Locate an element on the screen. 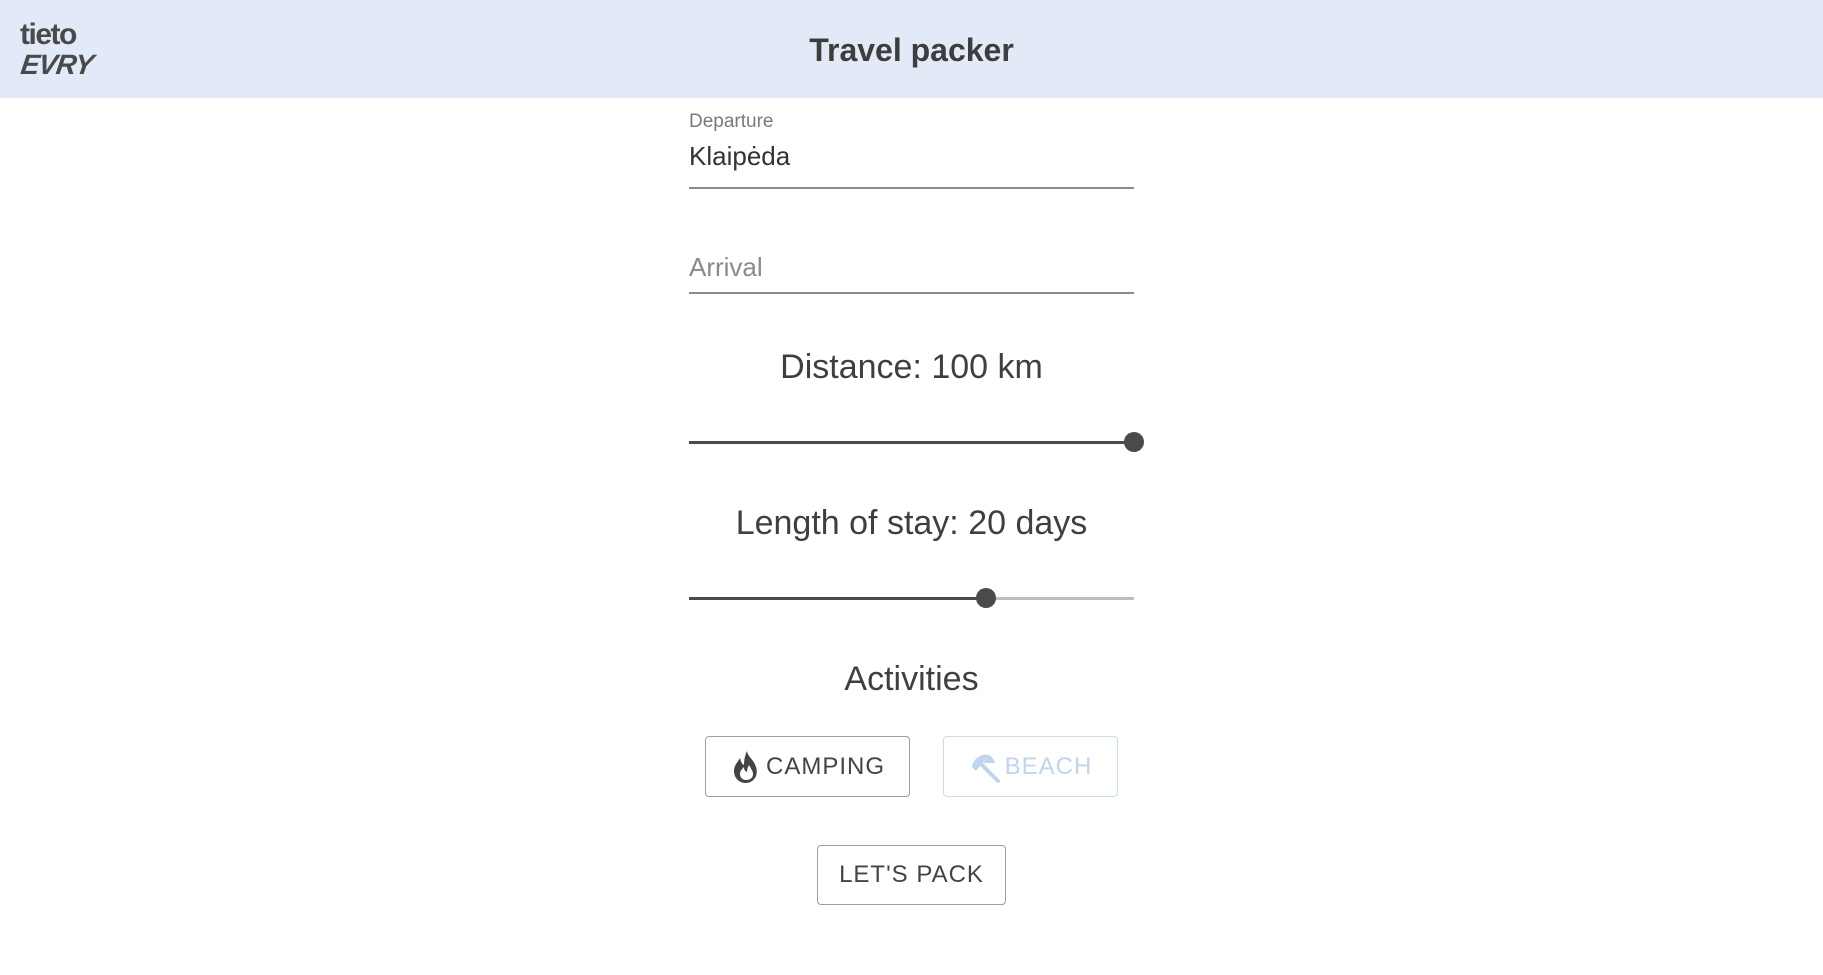  app-header: tieto EVRY Travel packer is located at coordinates (911, 49).